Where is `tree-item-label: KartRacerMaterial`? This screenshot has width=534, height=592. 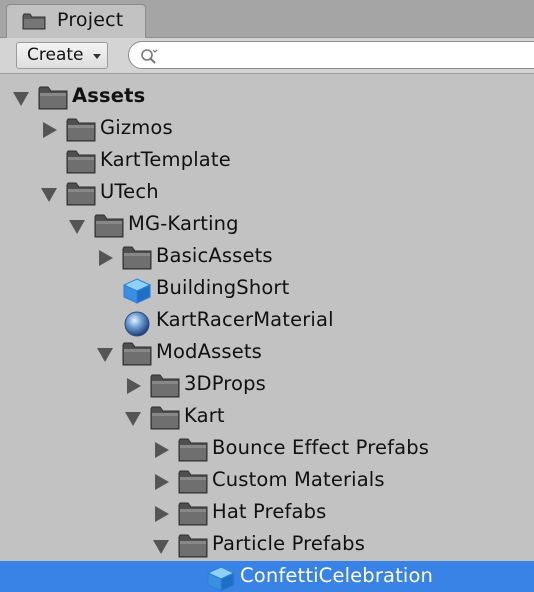
tree-item-label: KartRacerMaterial is located at coordinates (245, 319).